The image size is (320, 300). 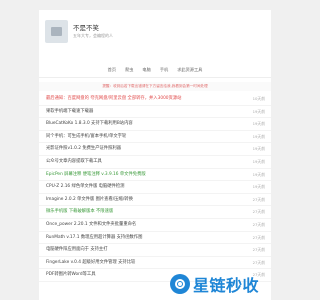 I want to click on site-title: 不是不笑, so click(x=86, y=27).